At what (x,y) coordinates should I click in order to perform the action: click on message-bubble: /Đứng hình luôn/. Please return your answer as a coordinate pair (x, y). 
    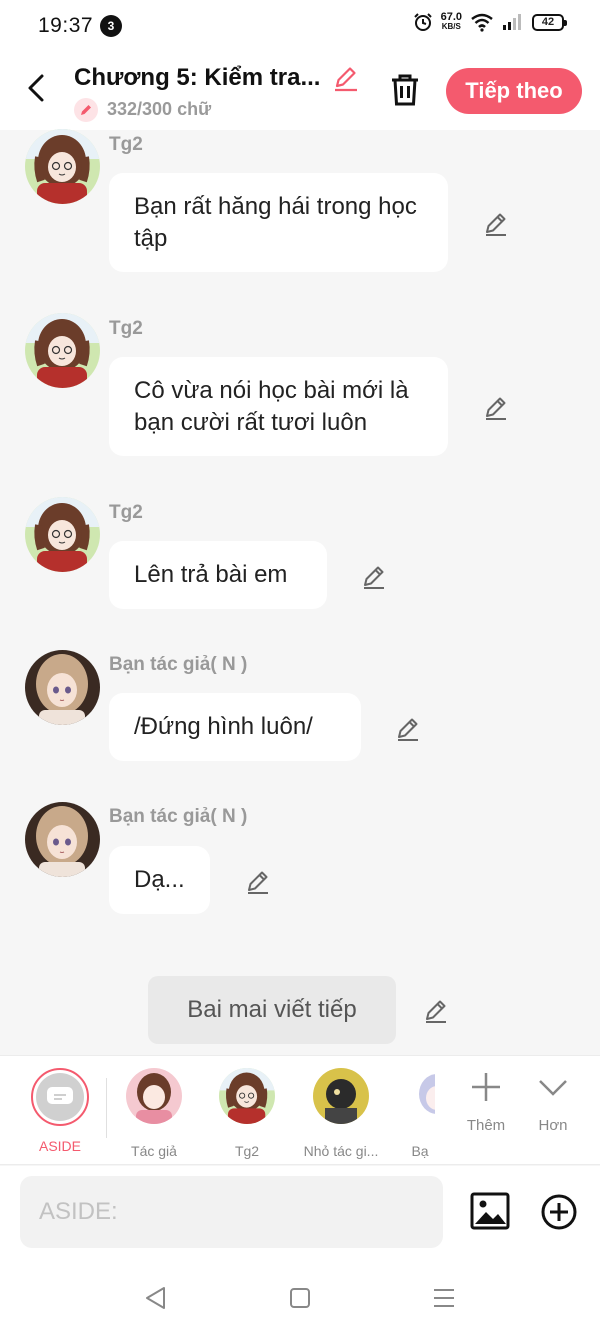
    Looking at the image, I should click on (235, 727).